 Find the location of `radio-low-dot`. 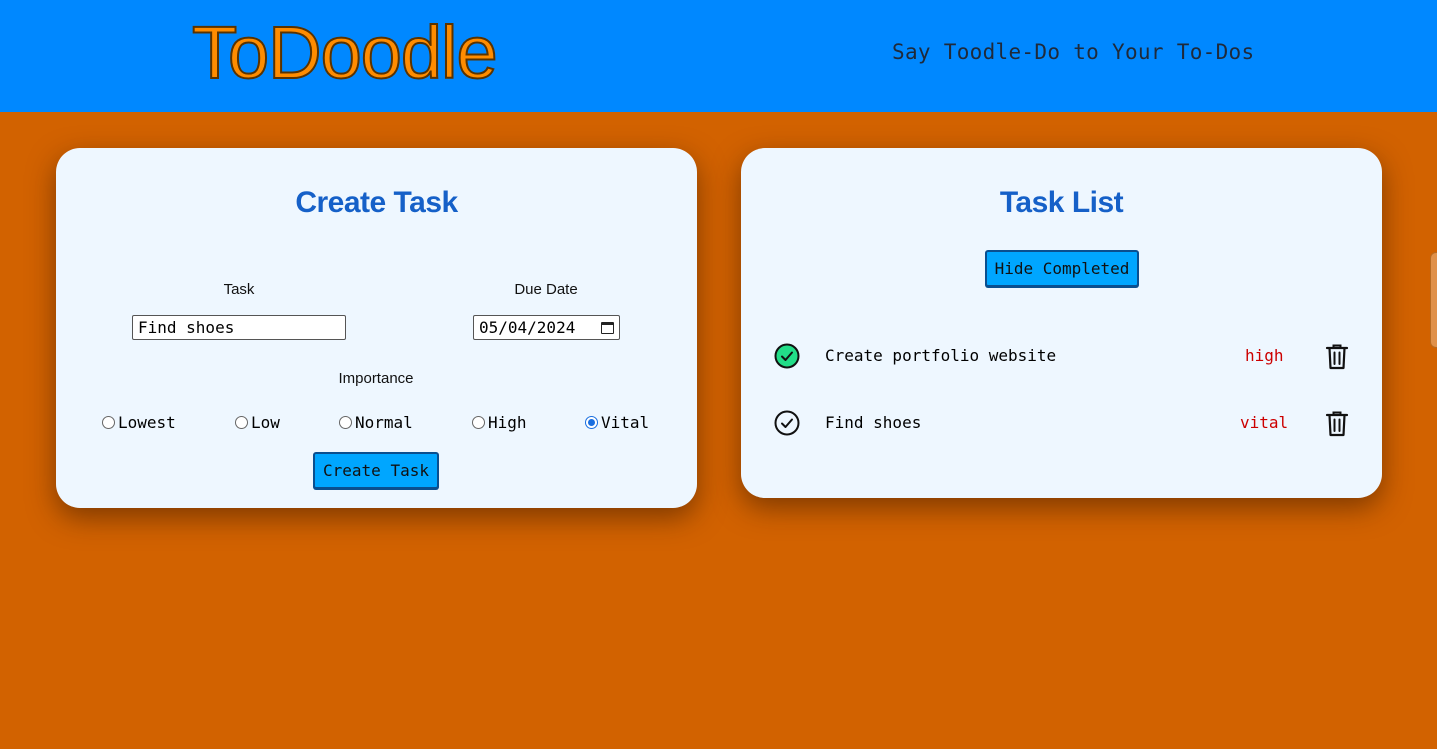

radio-low-dot is located at coordinates (241, 422).